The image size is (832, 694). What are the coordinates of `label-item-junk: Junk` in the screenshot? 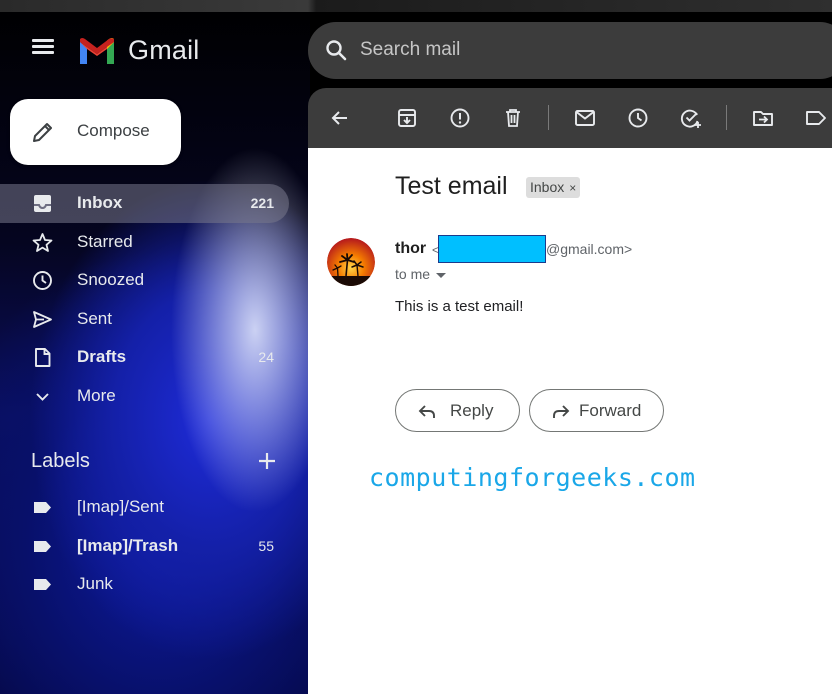 It's located at (144, 584).